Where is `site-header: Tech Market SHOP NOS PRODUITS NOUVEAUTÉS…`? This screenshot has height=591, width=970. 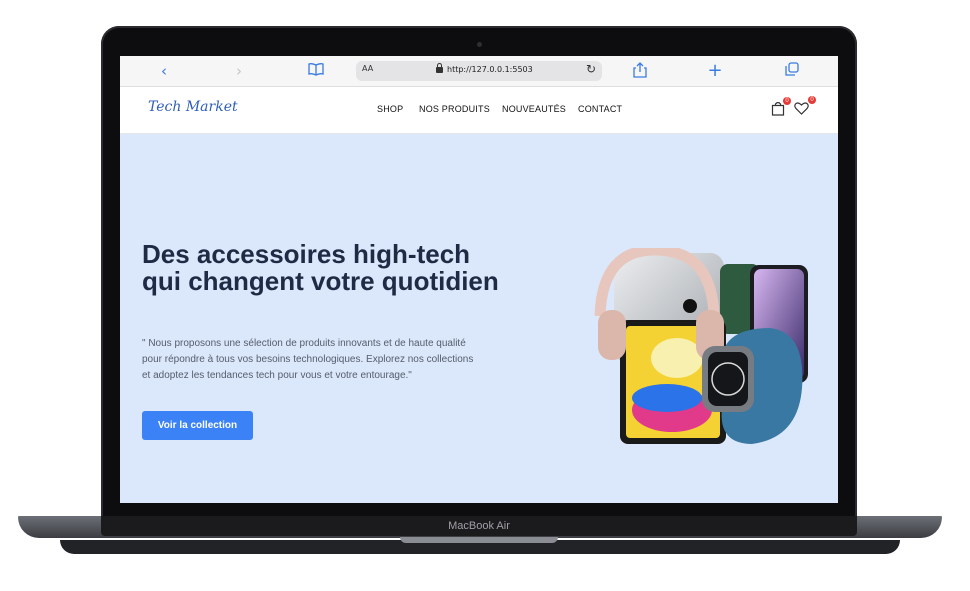
site-header: Tech Market SHOP NOS PRODUITS NOUVEAUTÉS… is located at coordinates (479, 110).